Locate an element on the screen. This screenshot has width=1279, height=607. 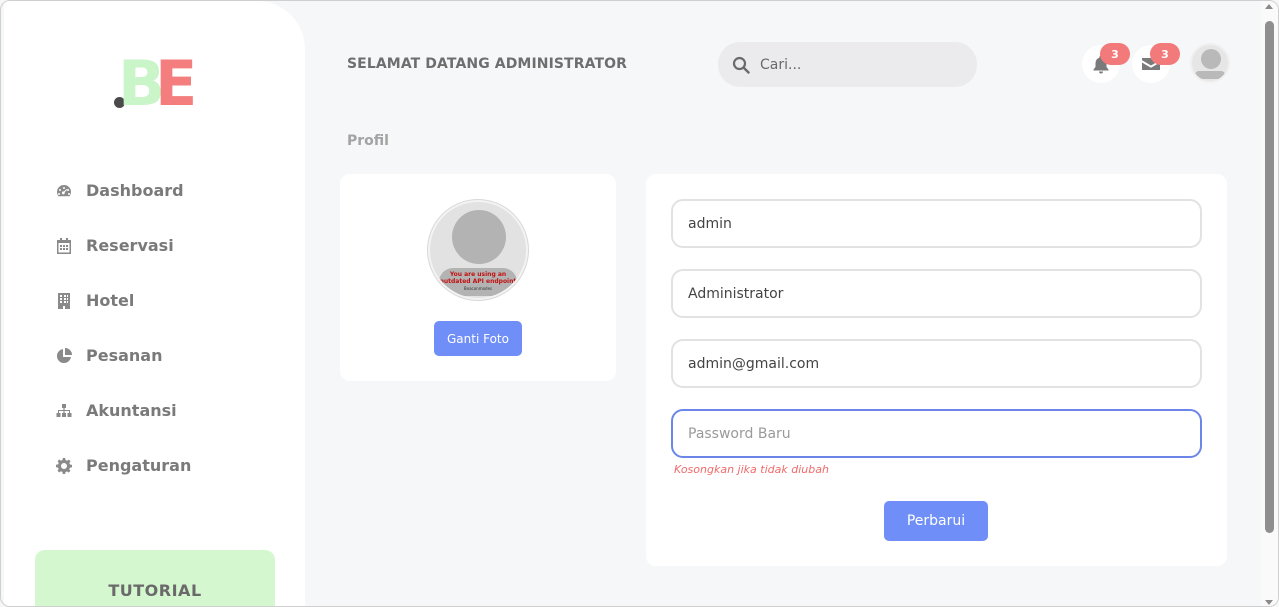
gear-icon is located at coordinates (64, 466).